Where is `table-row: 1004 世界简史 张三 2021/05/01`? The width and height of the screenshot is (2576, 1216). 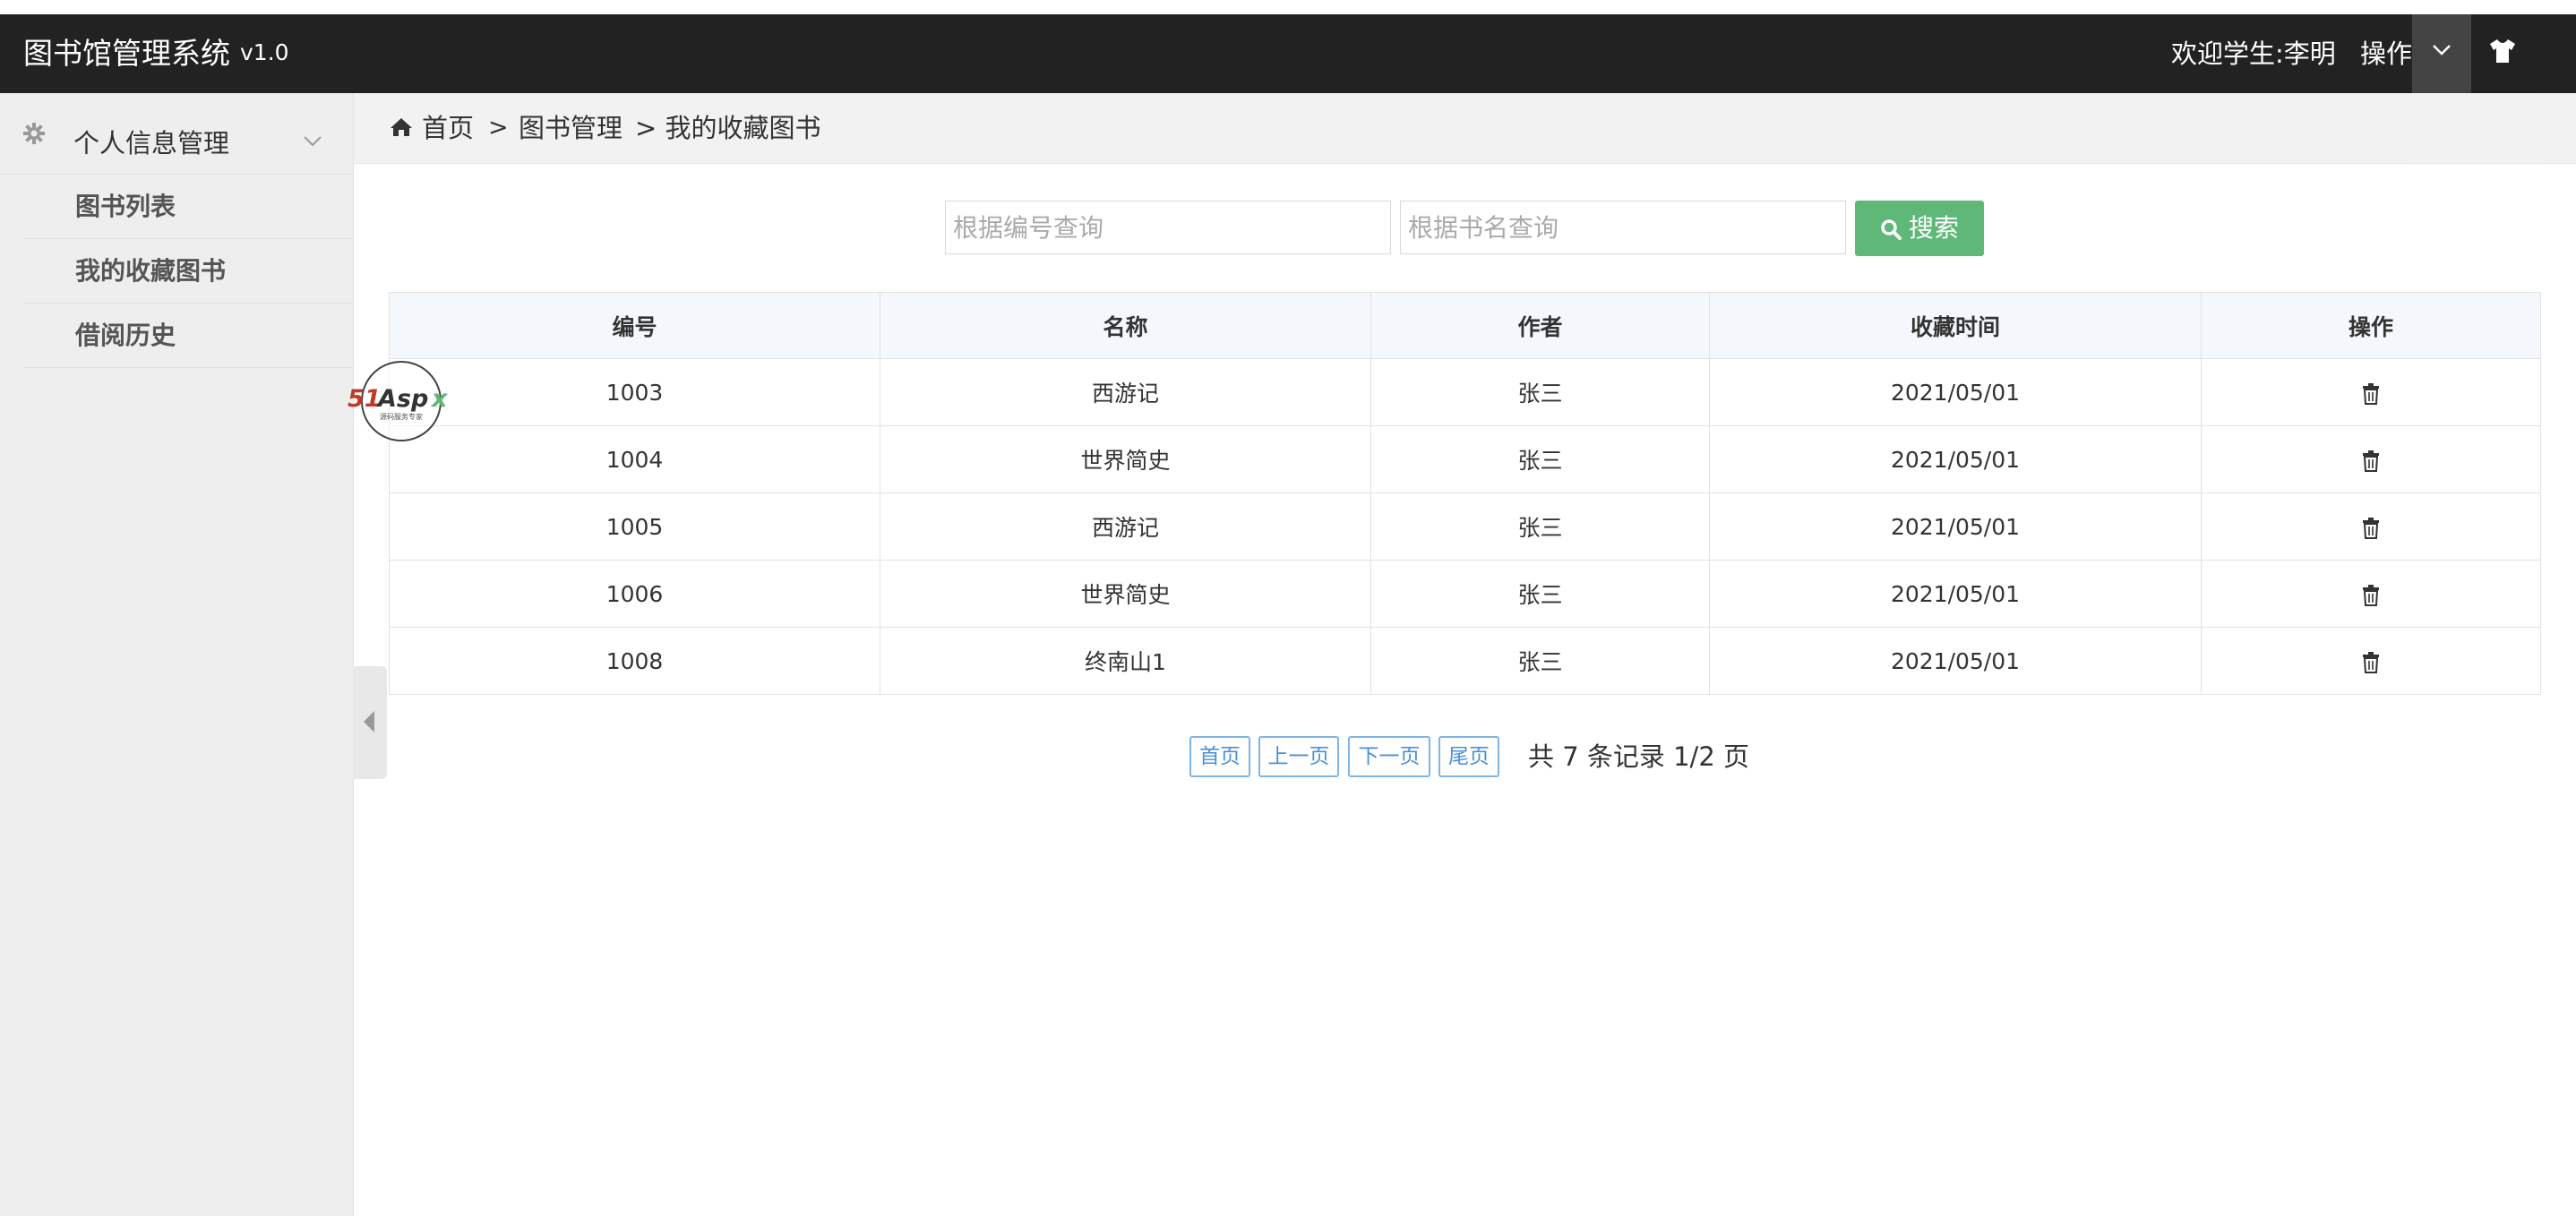
table-row: 1004 世界简史 张三 2021/05/01 is located at coordinates (1465, 459).